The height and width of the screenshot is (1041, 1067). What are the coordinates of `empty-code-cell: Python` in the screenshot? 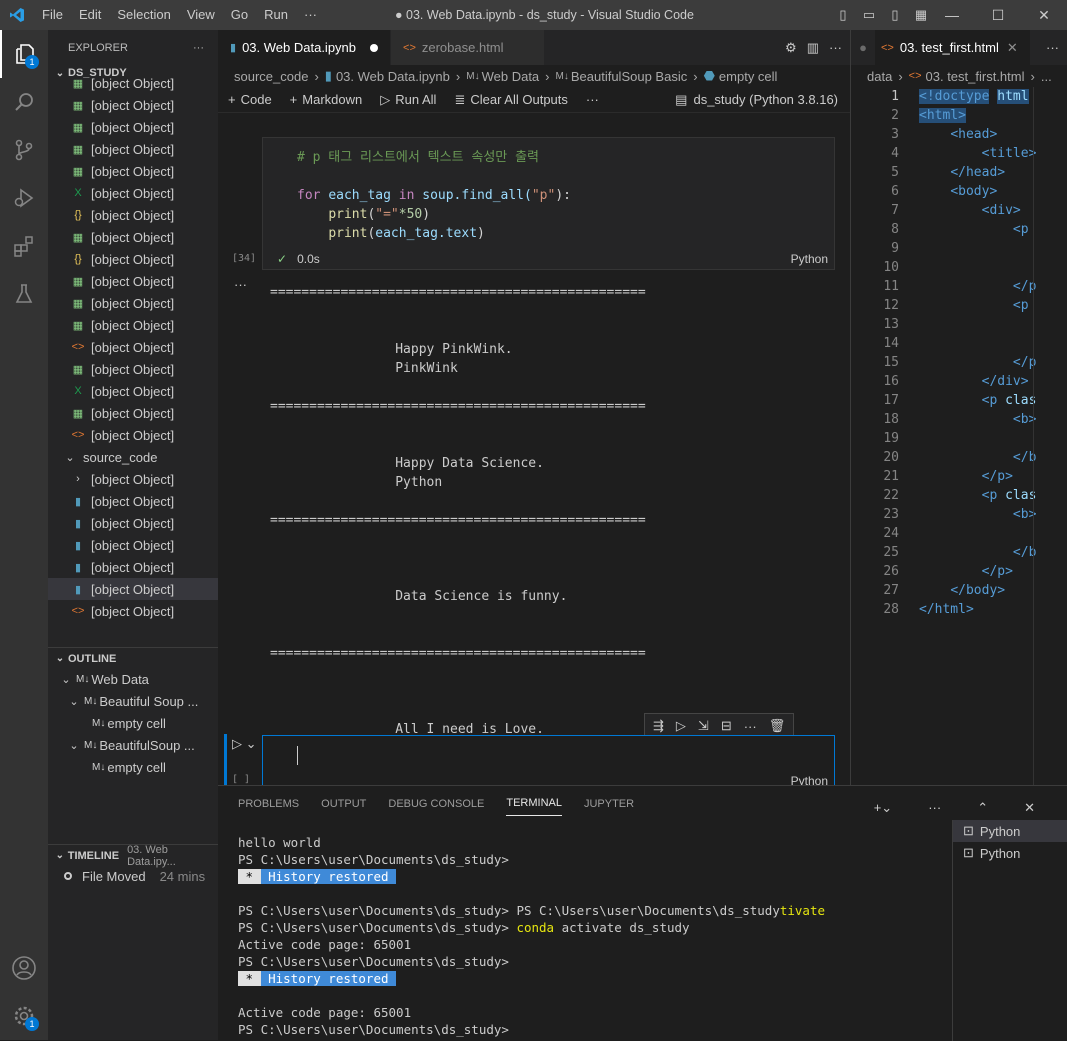 It's located at (548, 760).